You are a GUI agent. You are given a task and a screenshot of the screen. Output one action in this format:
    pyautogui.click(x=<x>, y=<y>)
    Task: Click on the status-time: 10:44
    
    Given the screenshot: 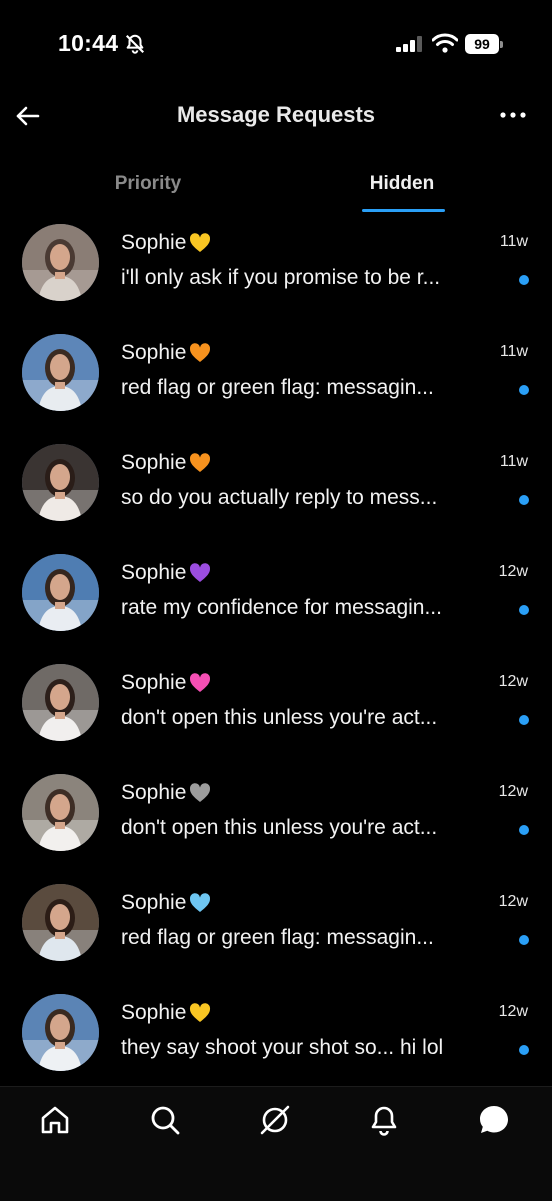 What is the action you would take?
    pyautogui.click(x=88, y=43)
    